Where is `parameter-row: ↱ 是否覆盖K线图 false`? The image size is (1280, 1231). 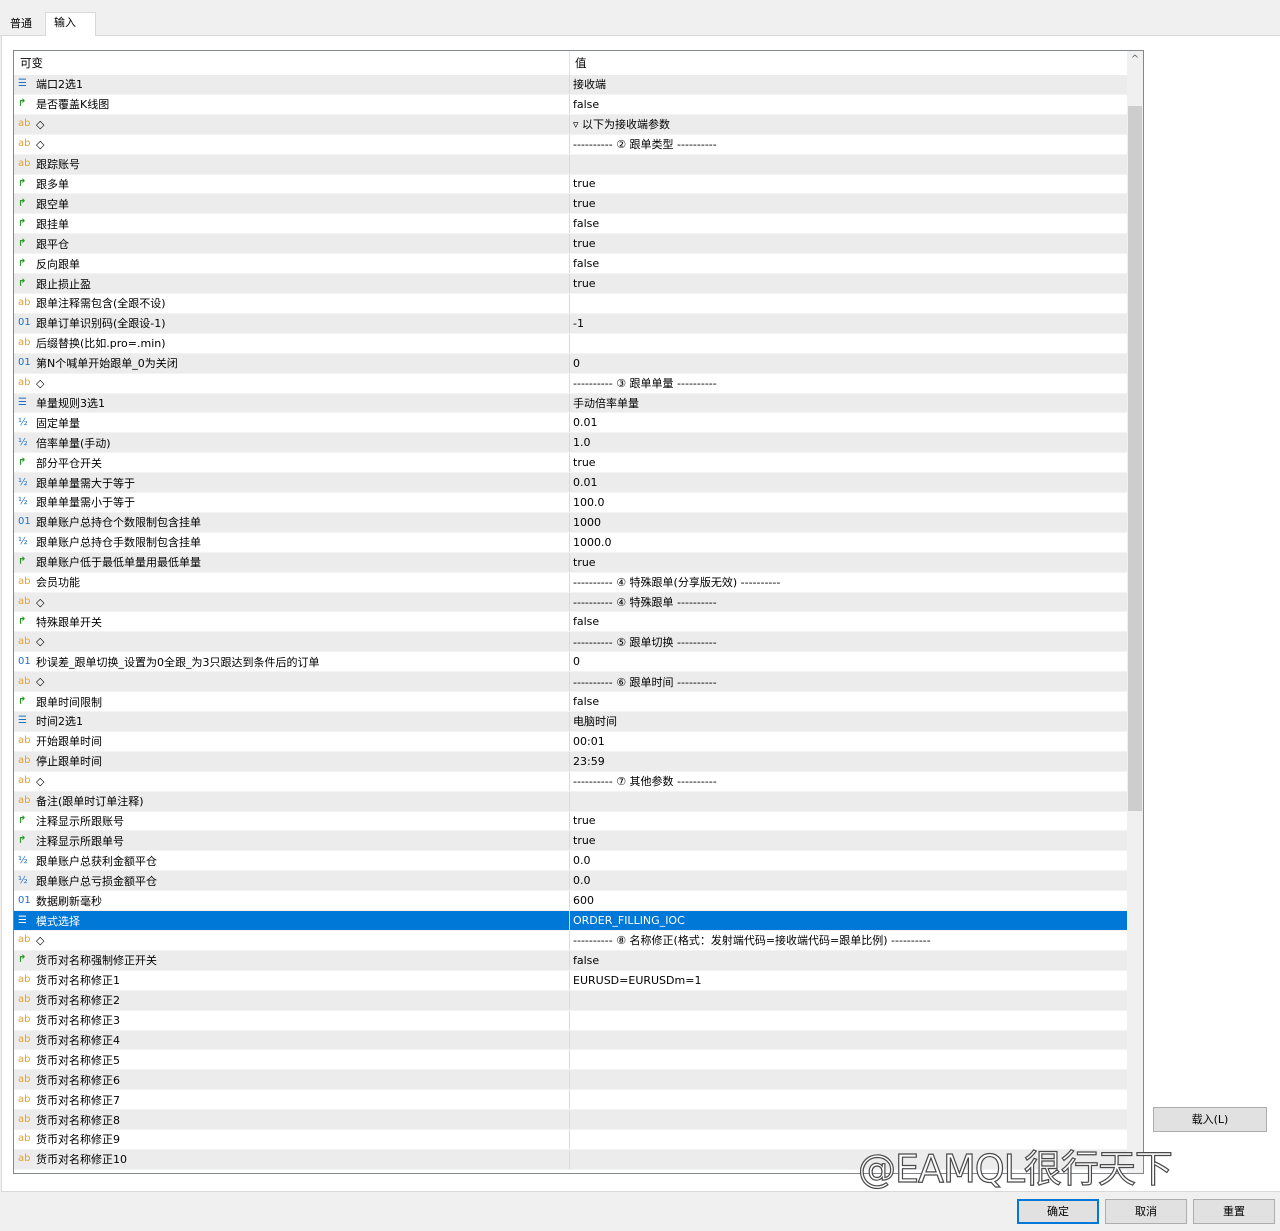 parameter-row: ↱ 是否覆盖K线图 false is located at coordinates (570, 104).